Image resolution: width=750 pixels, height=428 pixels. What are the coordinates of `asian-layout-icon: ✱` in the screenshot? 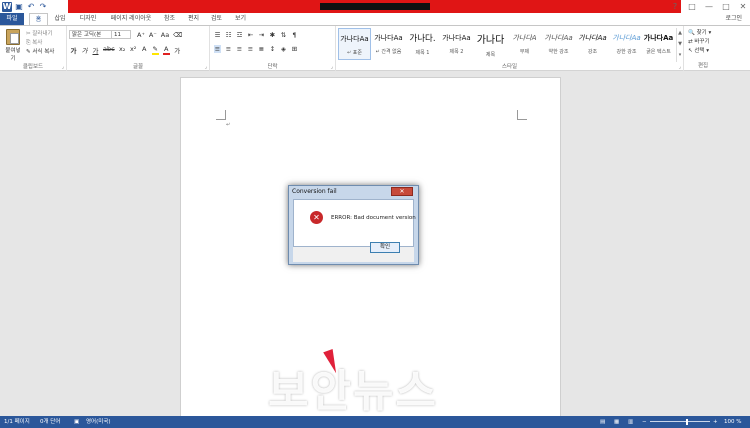 It's located at (272, 35).